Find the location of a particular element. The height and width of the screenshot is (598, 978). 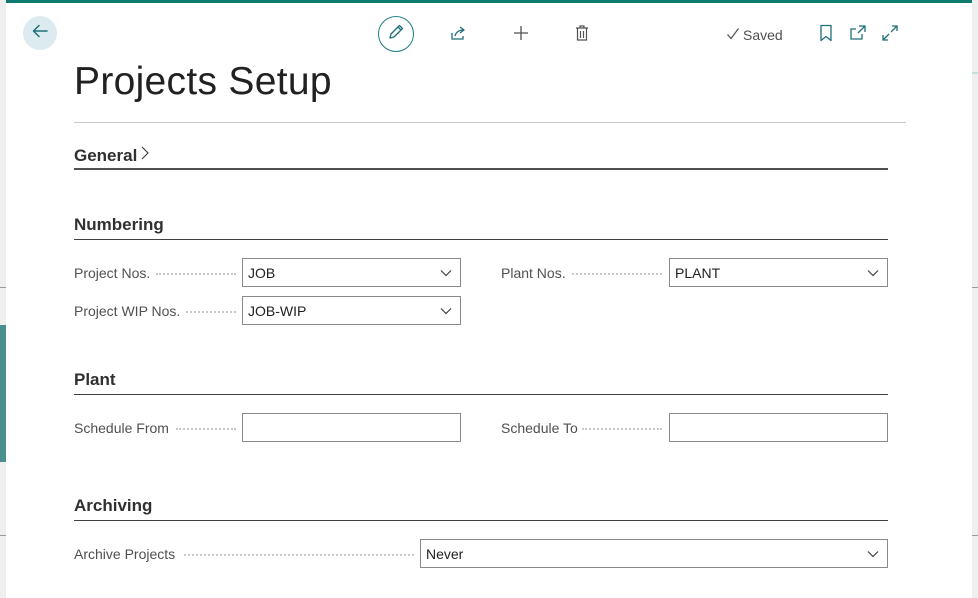

saved-status: Saved is located at coordinates (754, 35).